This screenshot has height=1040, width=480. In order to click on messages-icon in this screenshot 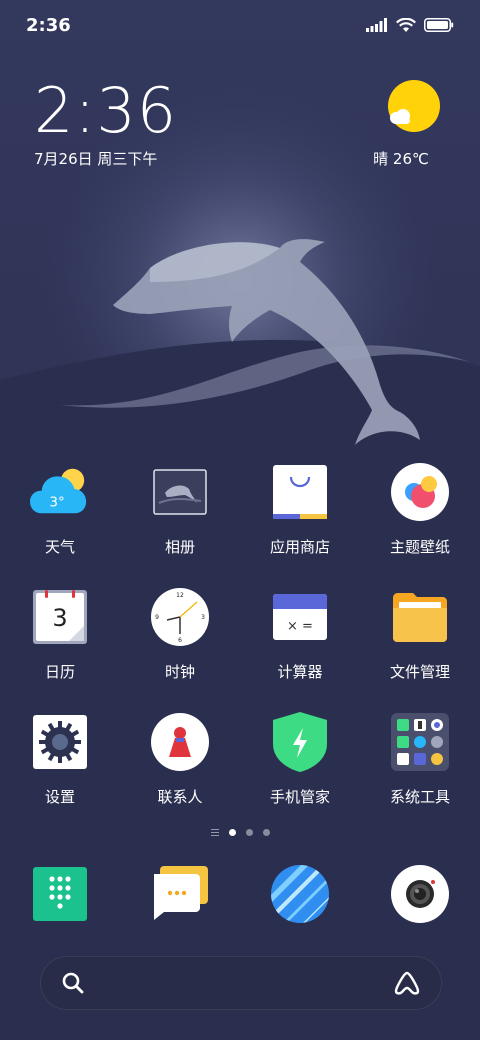, I will do `click(180, 894)`.